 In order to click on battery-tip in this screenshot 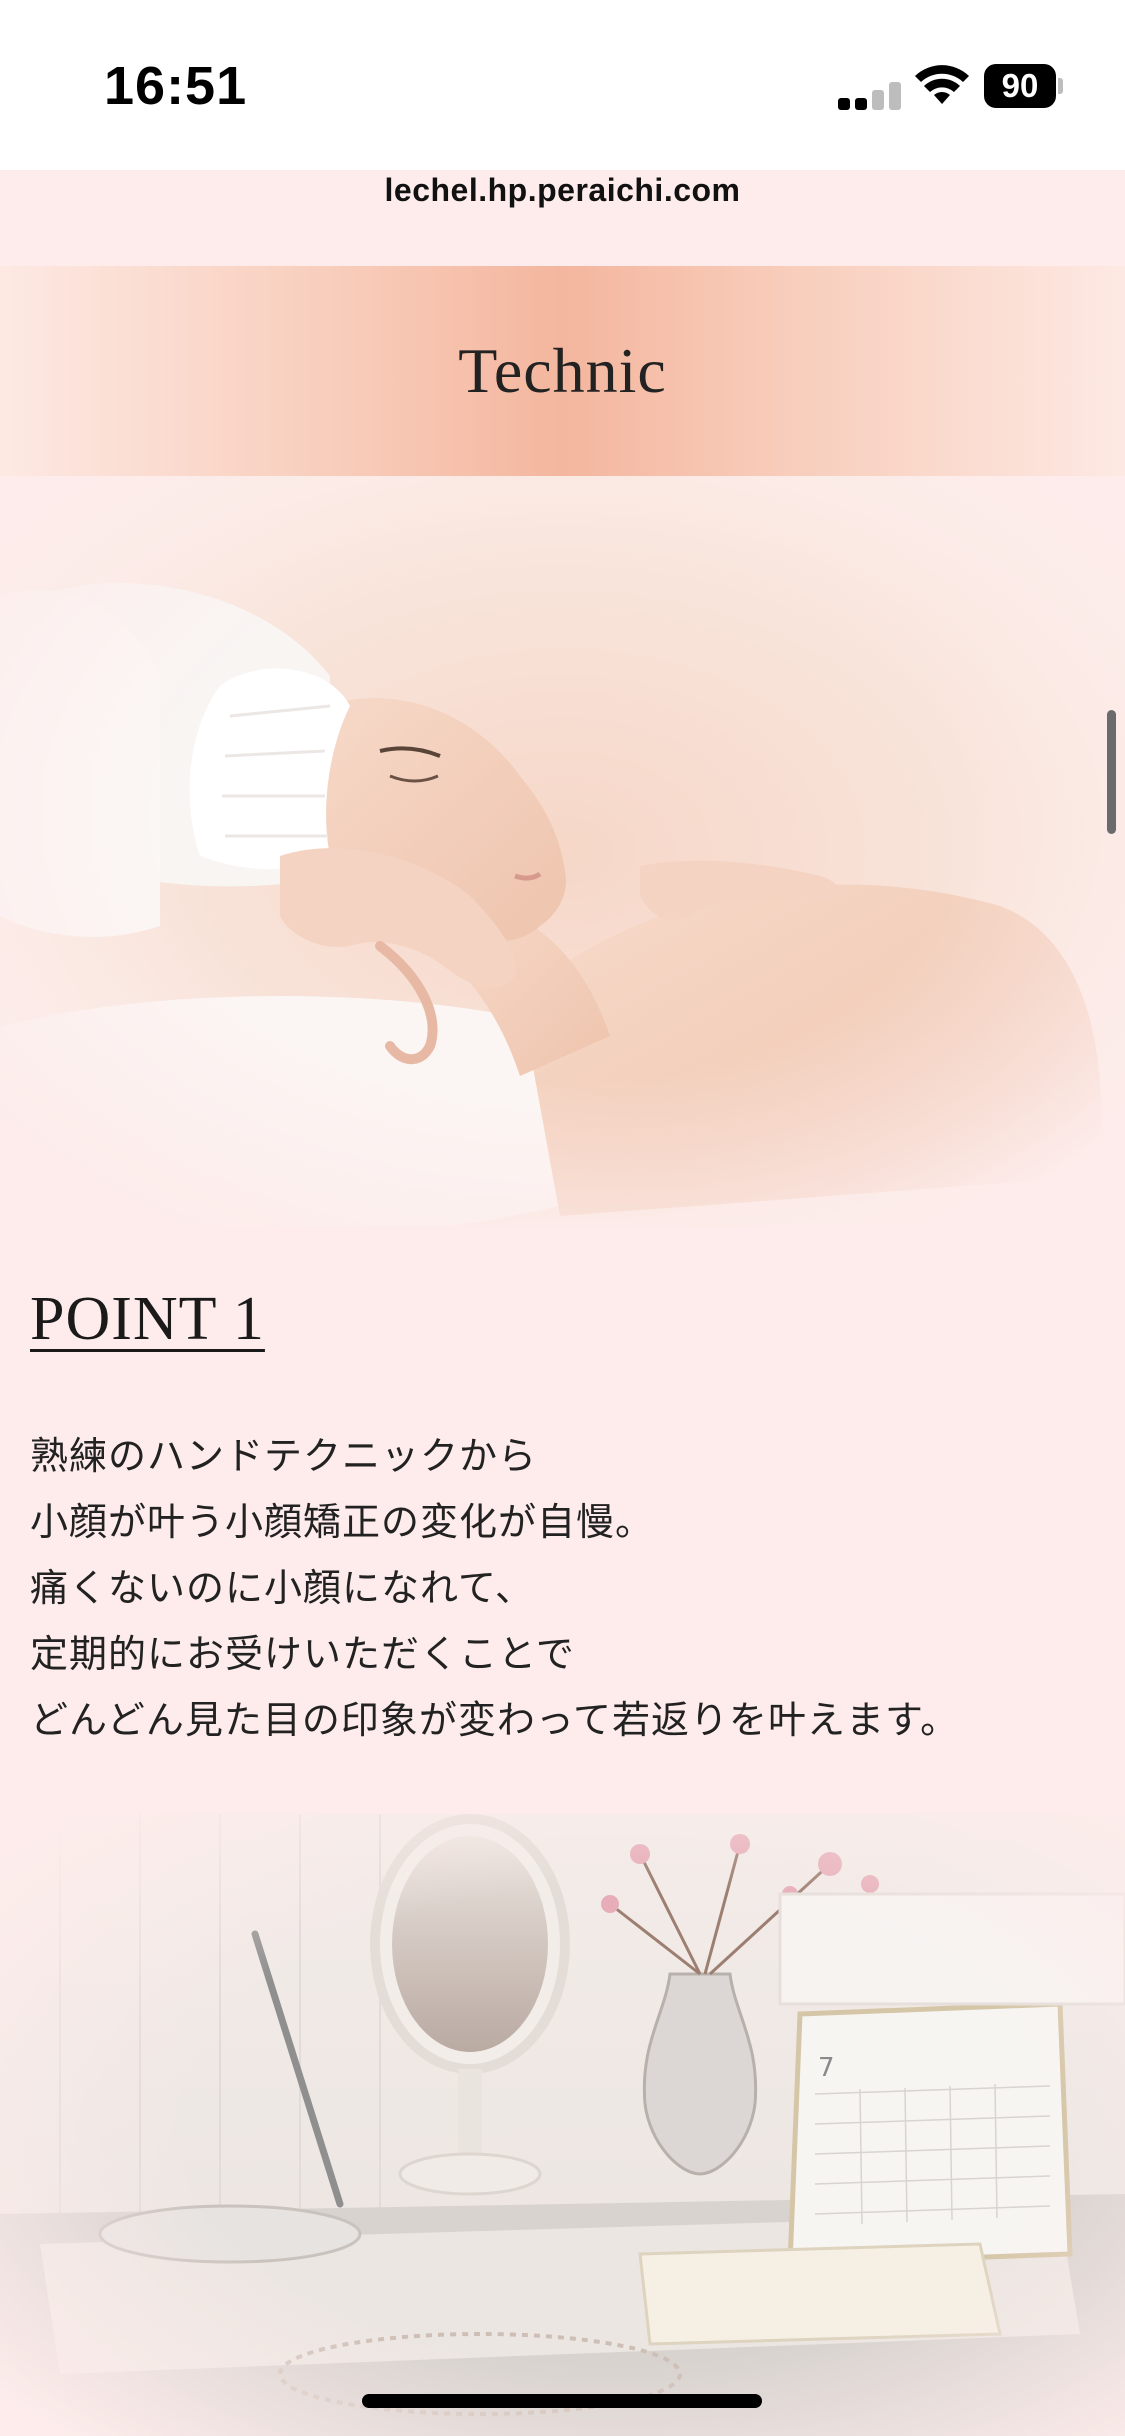, I will do `click(1060, 86)`.